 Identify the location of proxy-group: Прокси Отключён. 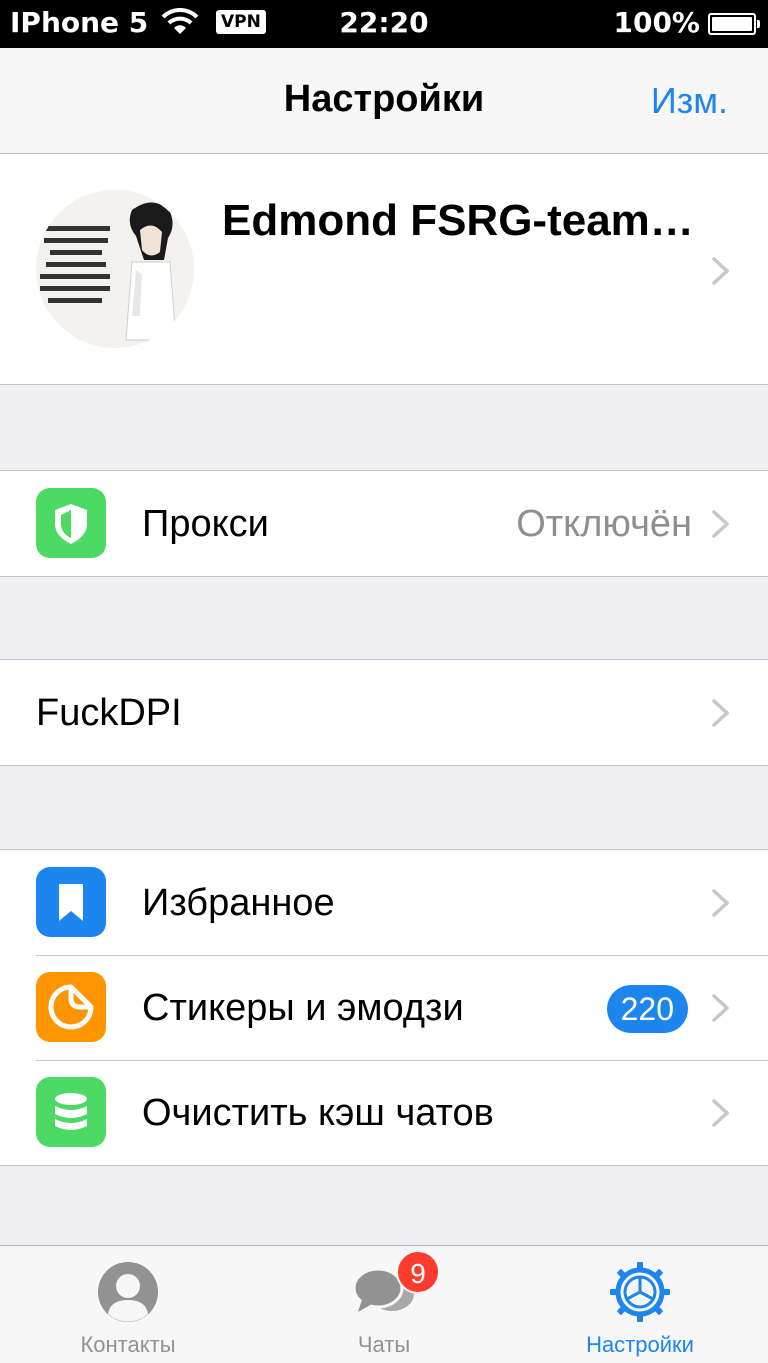
(384, 523).